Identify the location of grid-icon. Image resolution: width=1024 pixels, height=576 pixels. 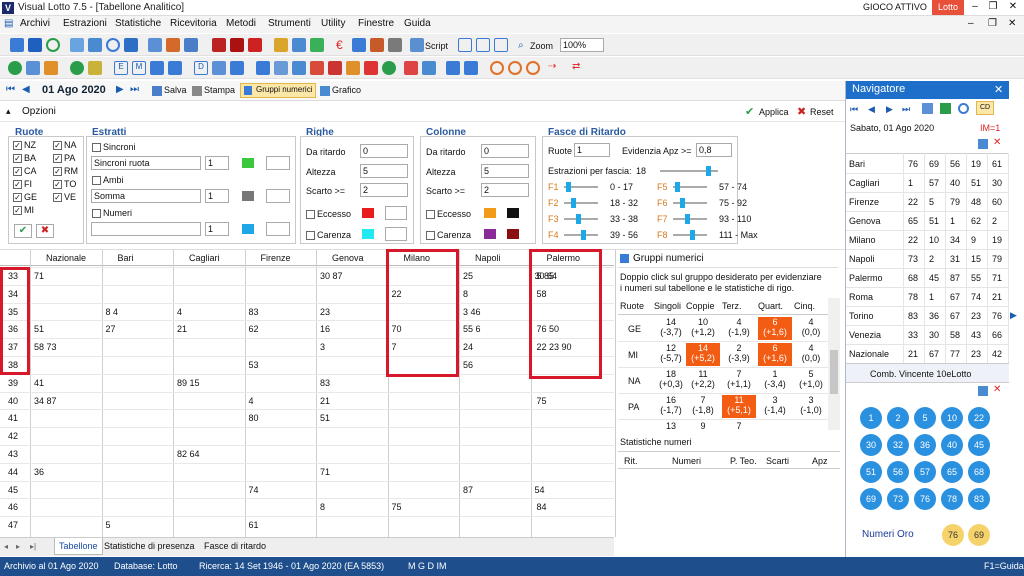
(17, 45).